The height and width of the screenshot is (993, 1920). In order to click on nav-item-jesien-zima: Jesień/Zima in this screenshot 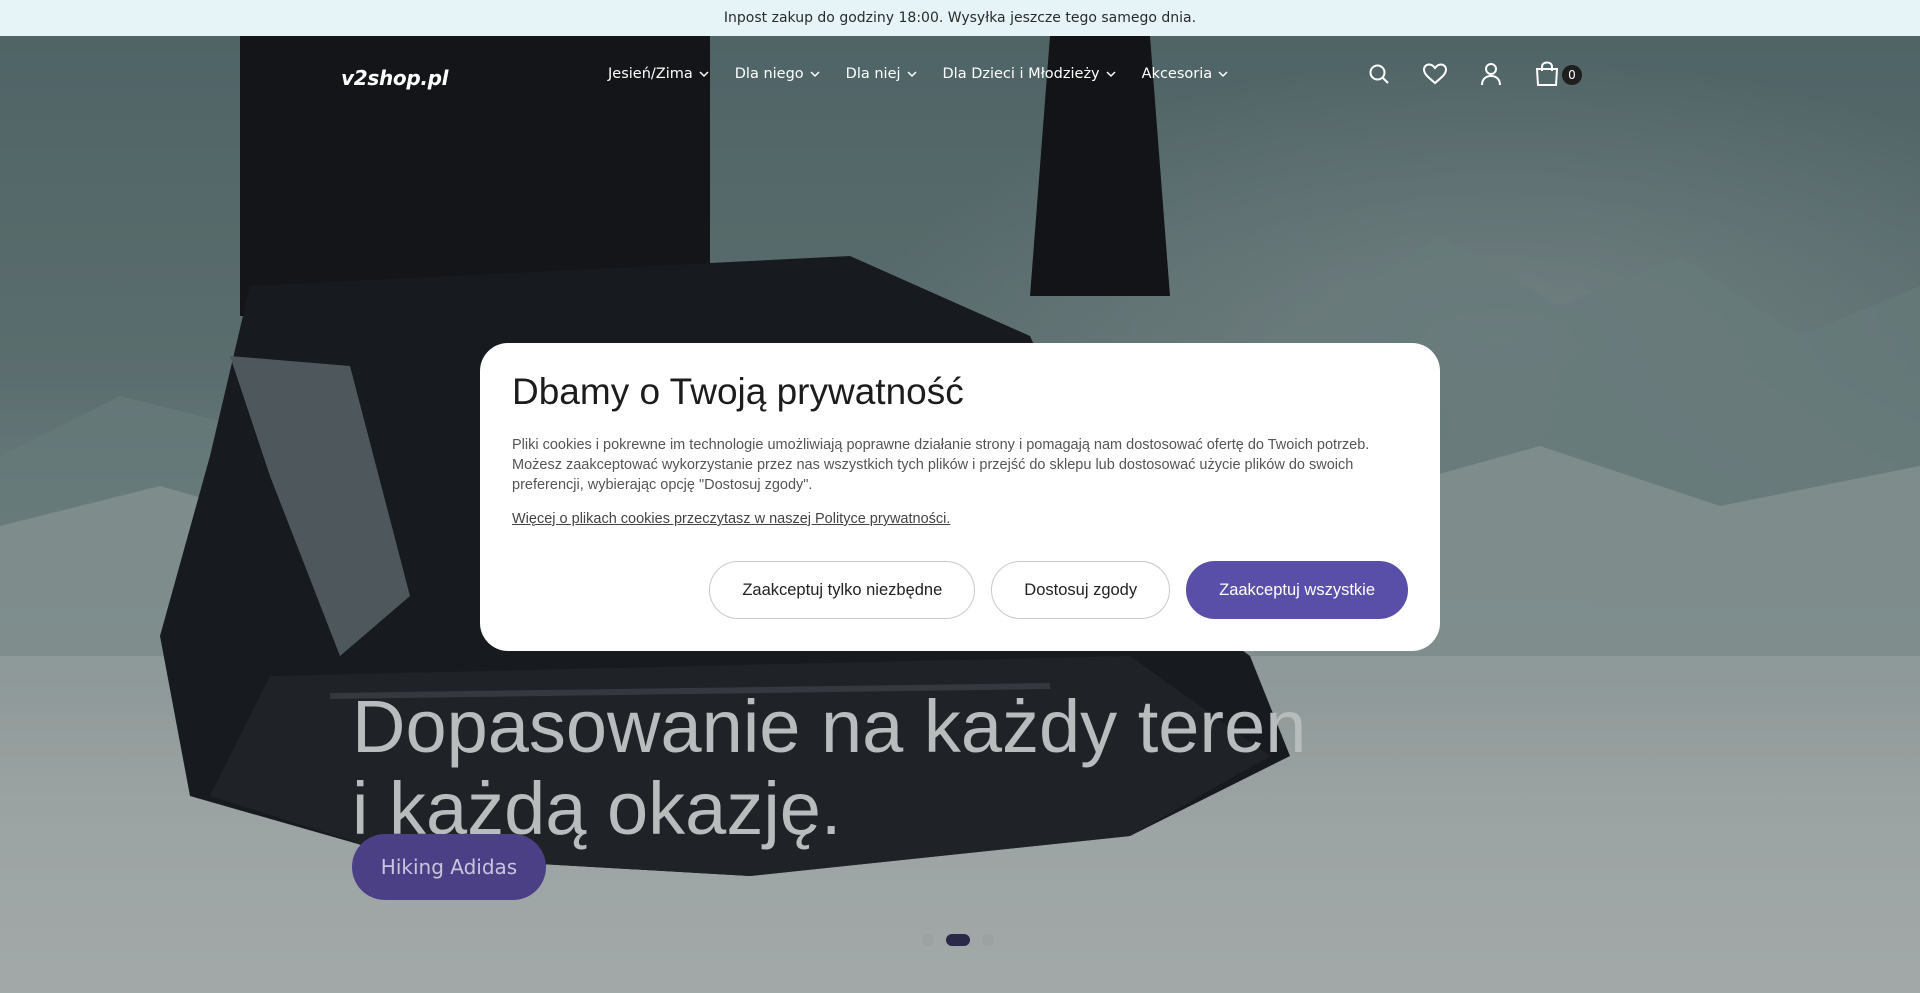, I will do `click(658, 74)`.